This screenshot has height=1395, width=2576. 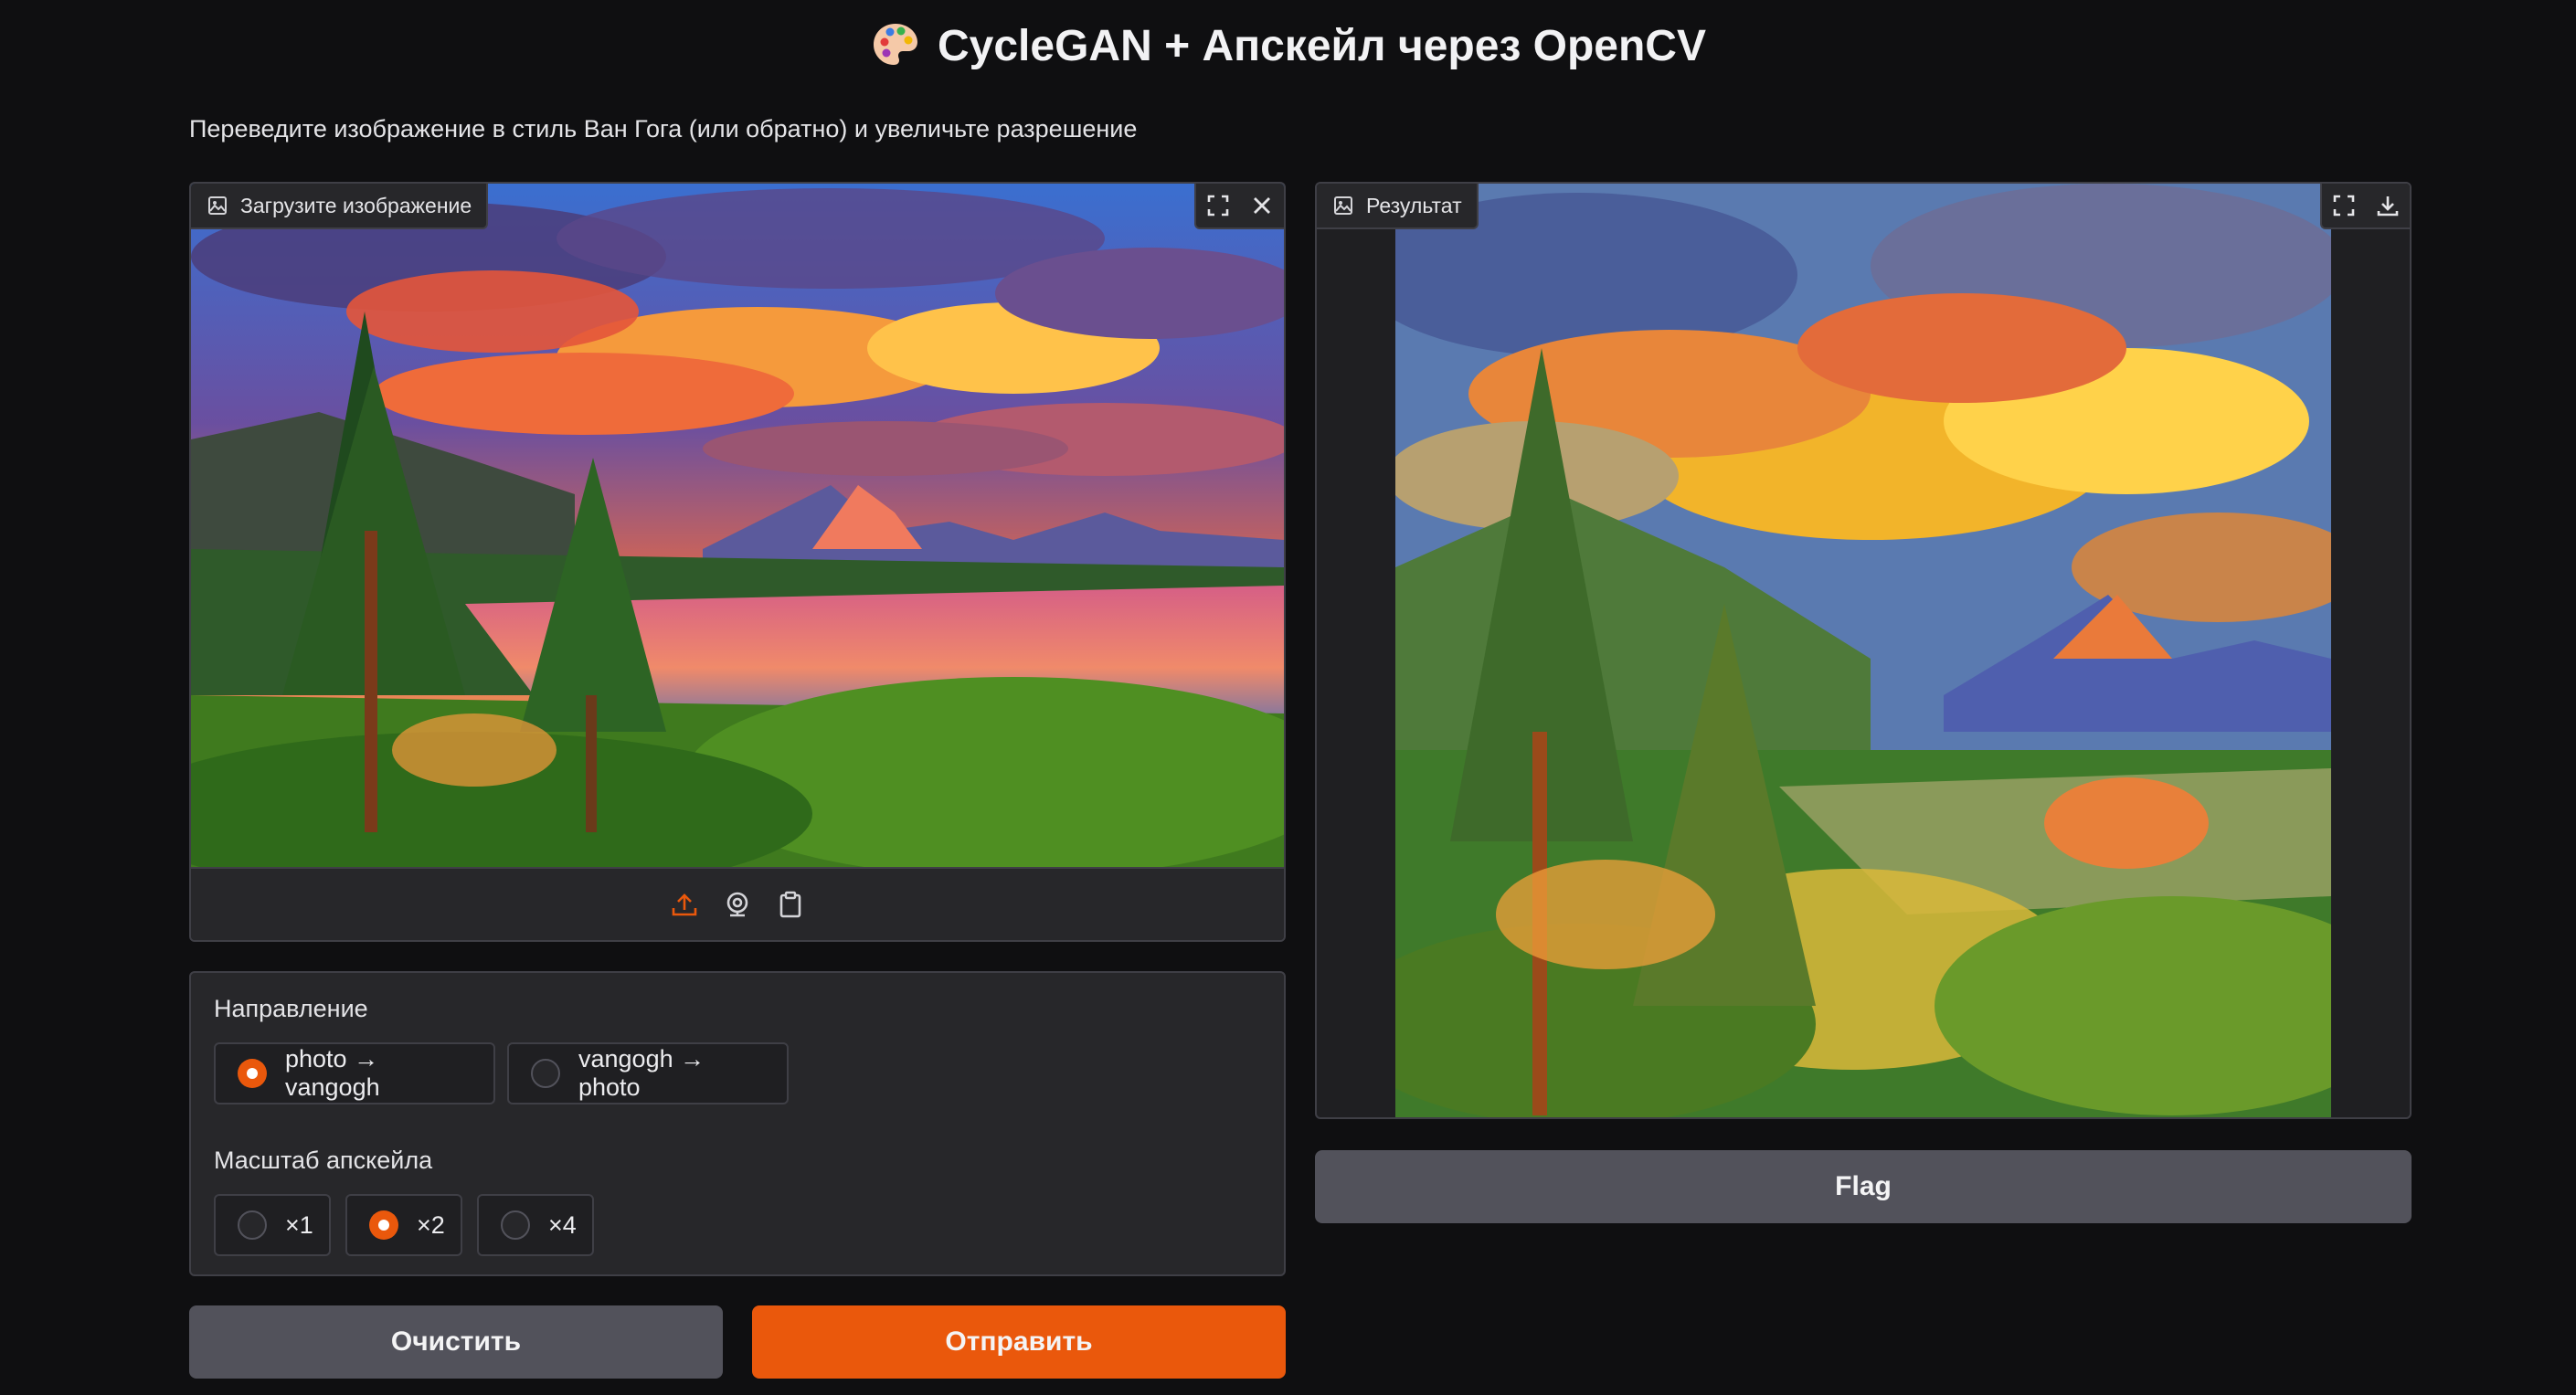 I want to click on input-image-label: Загрузите изображение, so click(x=340, y=206).